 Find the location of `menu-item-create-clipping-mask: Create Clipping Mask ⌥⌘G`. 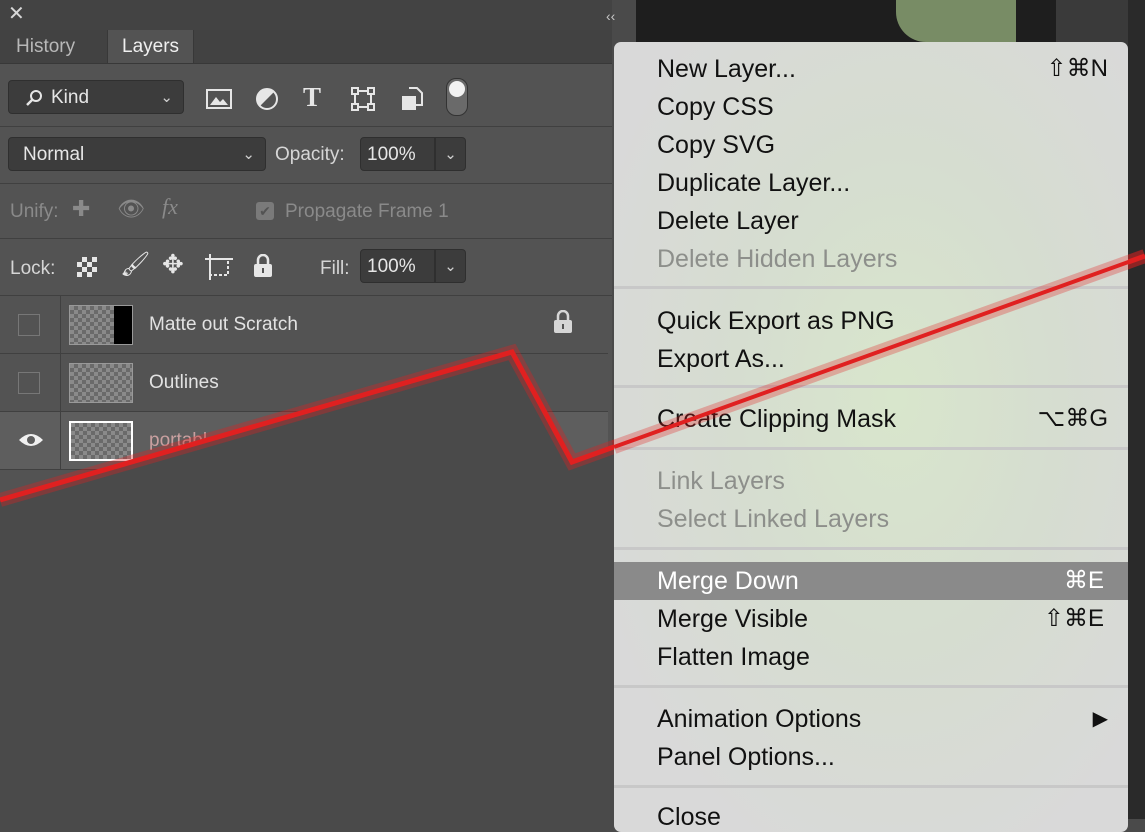

menu-item-create-clipping-mask: Create Clipping Mask ⌥⌘G is located at coordinates (871, 419).